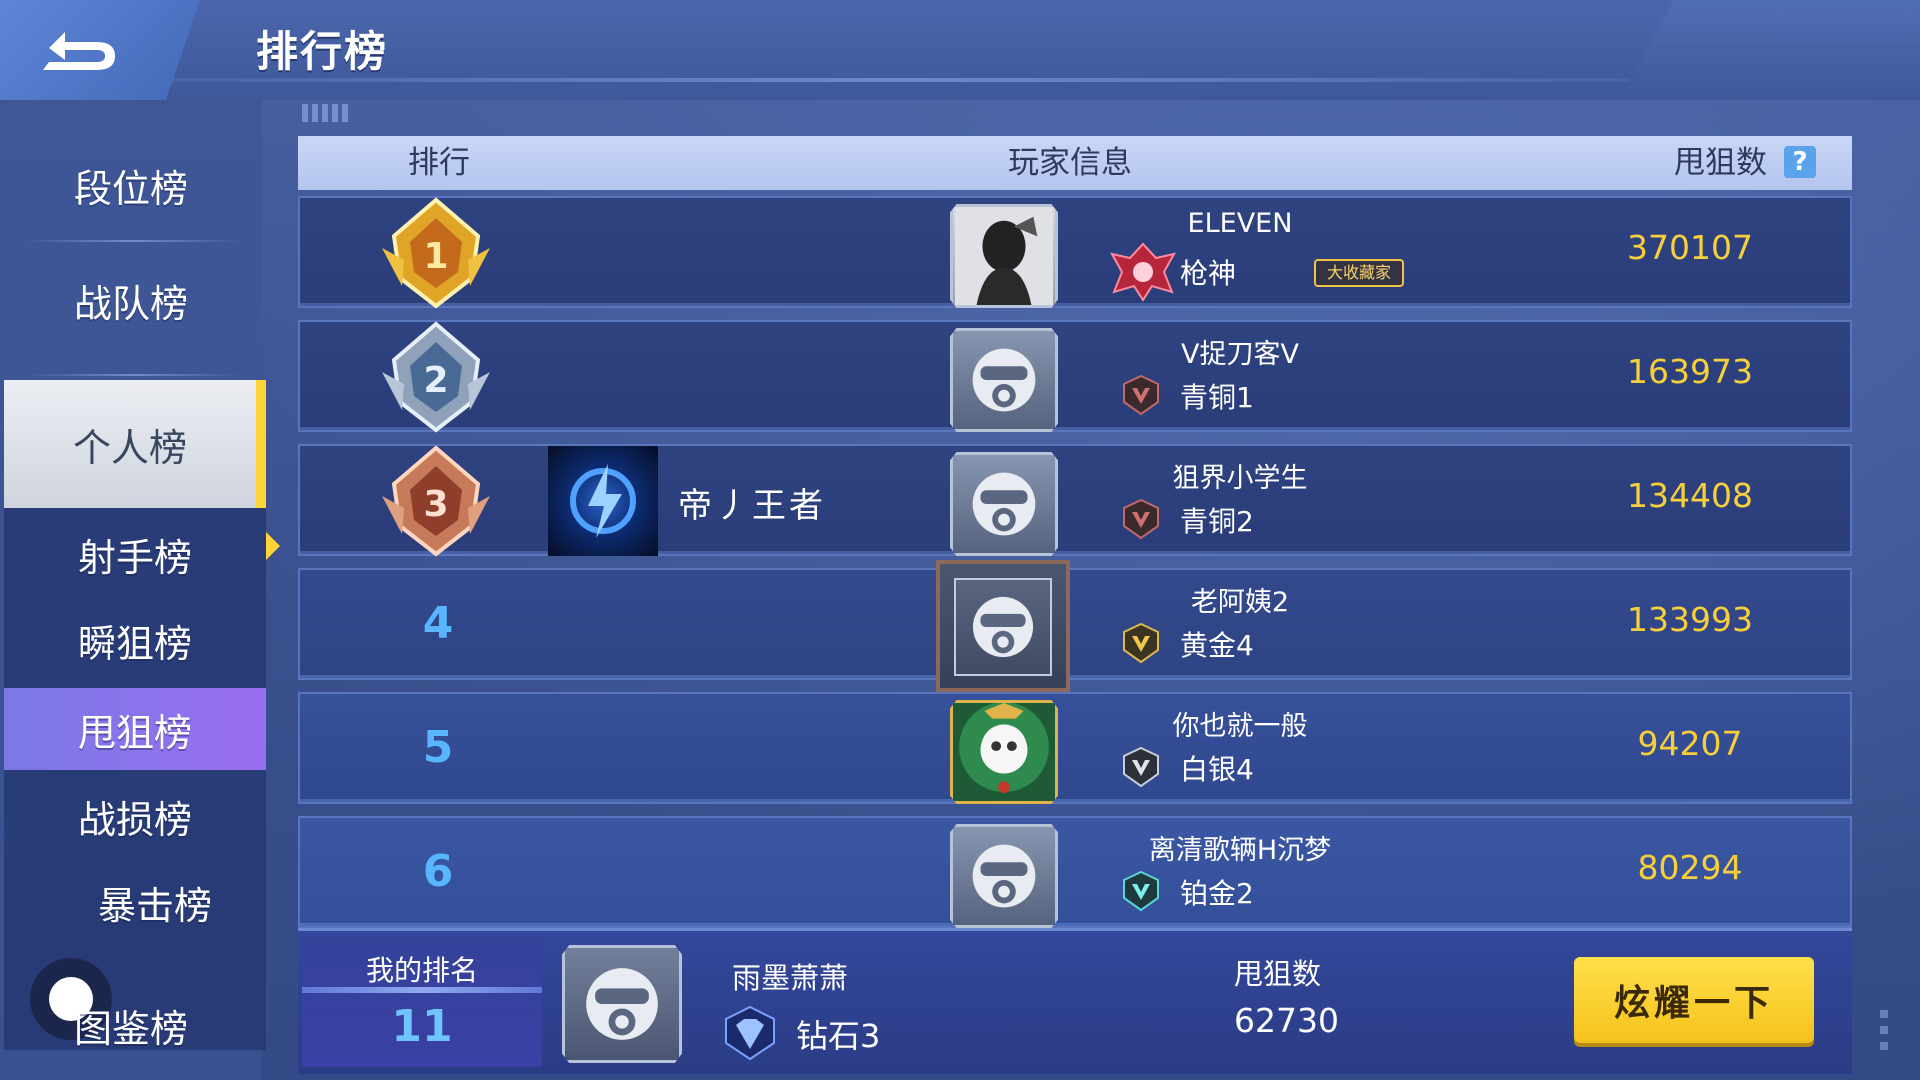 This screenshot has height=1080, width=1920. I want to click on my-rank-box: 我的排名 11, so click(422, 1002).